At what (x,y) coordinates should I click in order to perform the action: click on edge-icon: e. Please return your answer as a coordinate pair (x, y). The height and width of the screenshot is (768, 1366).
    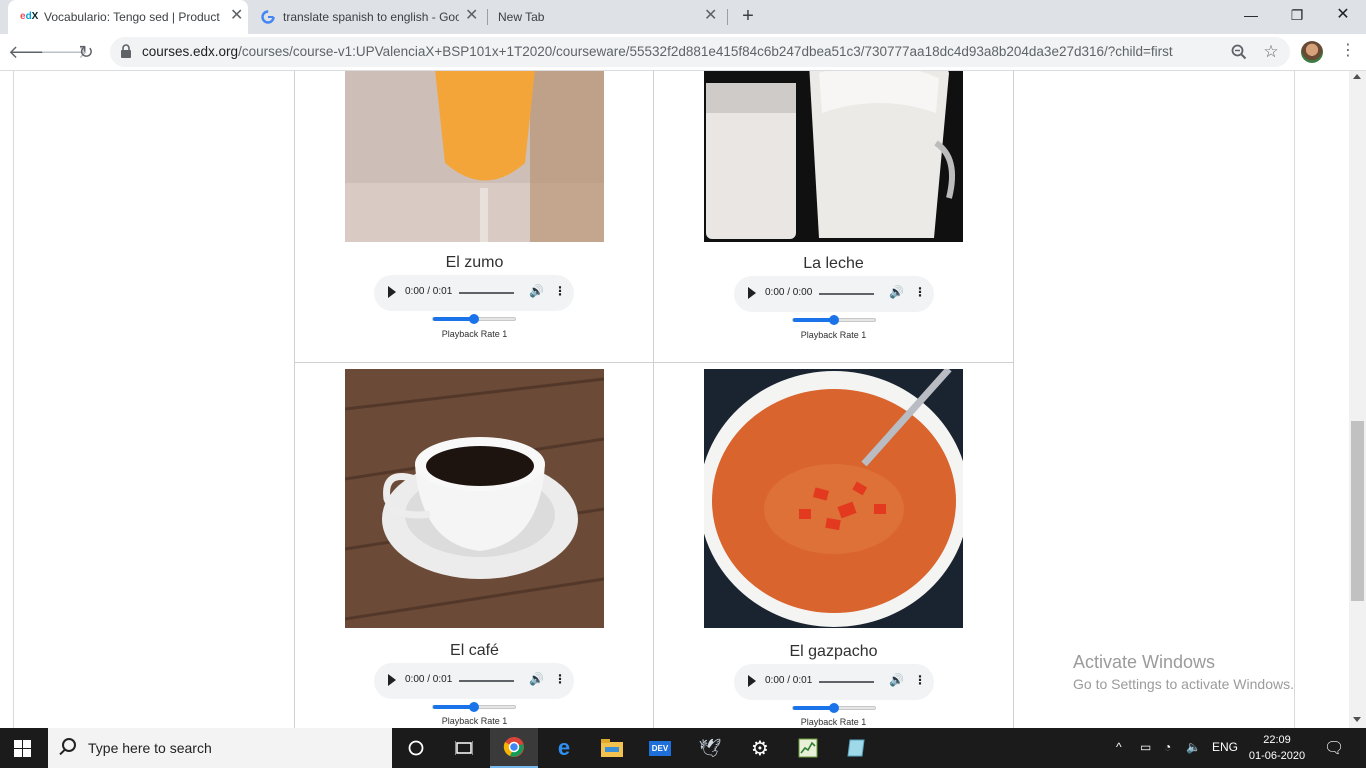
    Looking at the image, I should click on (564, 748).